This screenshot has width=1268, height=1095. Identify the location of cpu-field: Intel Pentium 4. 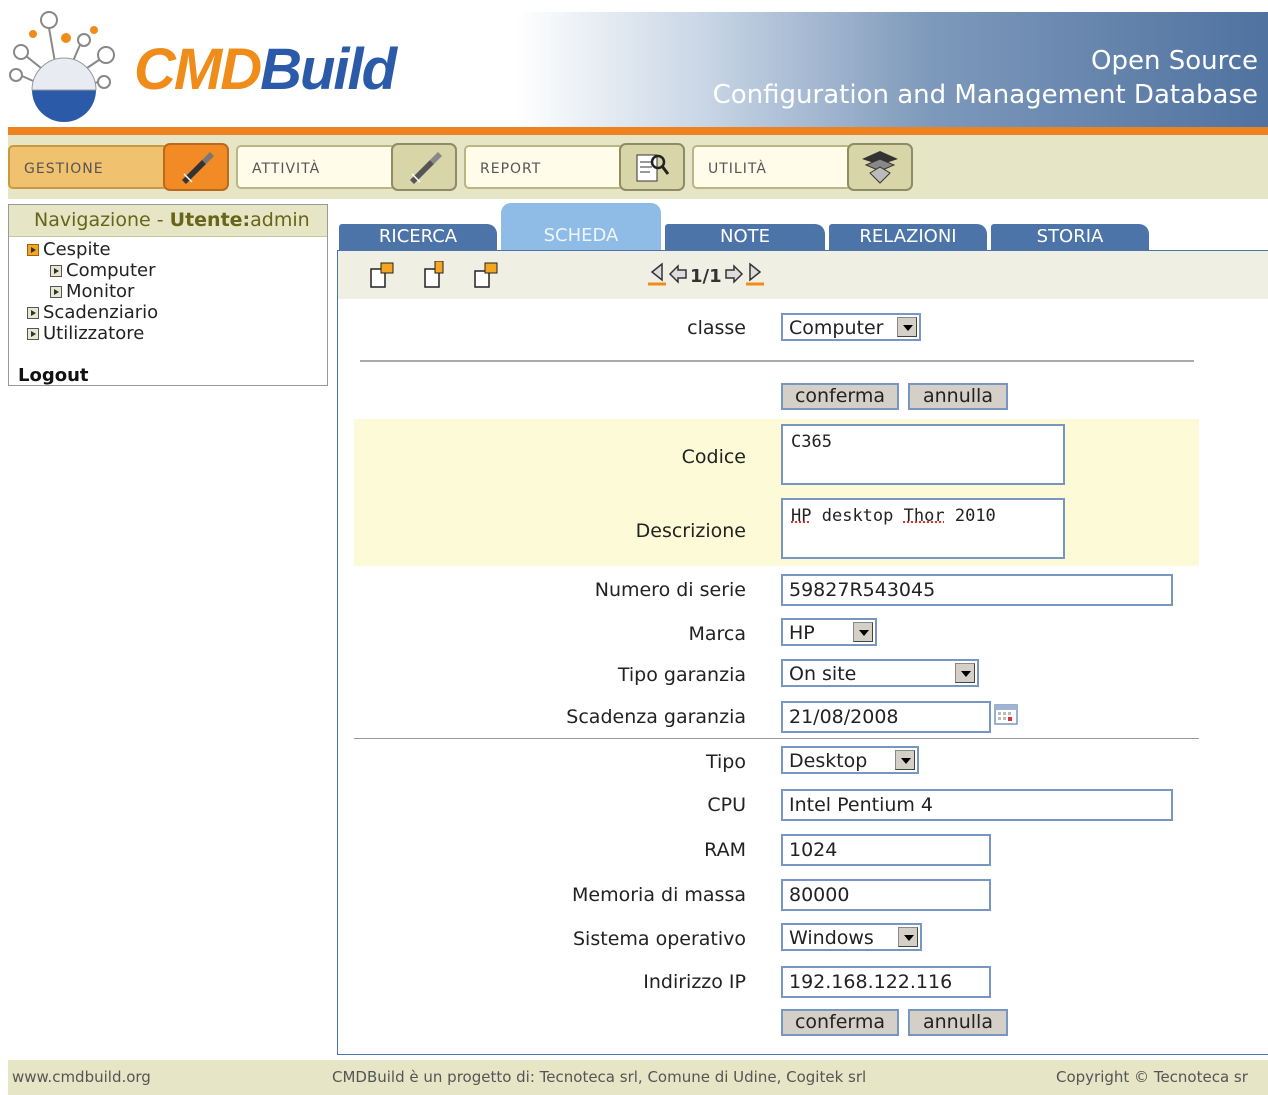
(977, 805).